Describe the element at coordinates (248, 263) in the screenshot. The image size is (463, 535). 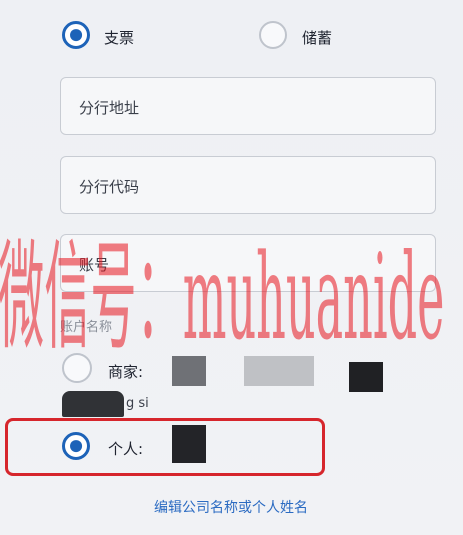
I see `account-number-field: 账号` at that location.